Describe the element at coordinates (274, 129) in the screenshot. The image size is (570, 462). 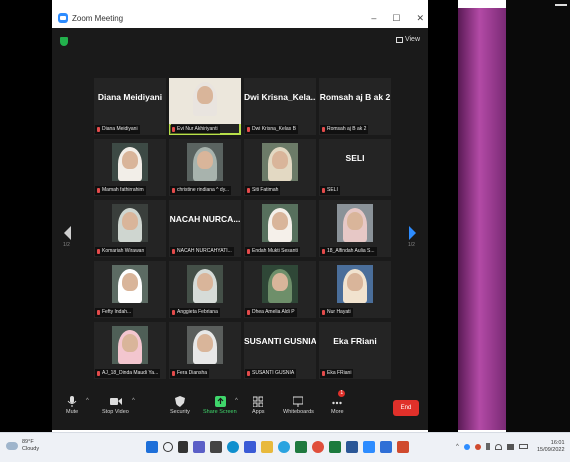
I see `participant-name-text: Dwi Krisna_Kelas B` at that location.